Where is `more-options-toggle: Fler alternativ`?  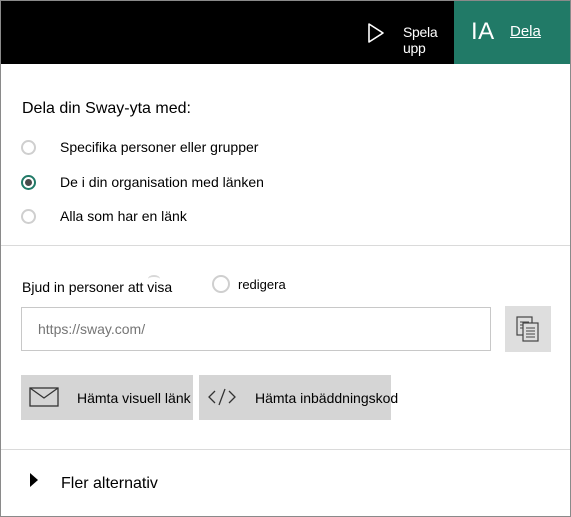
more-options-toggle: Fler alternativ is located at coordinates (93, 482).